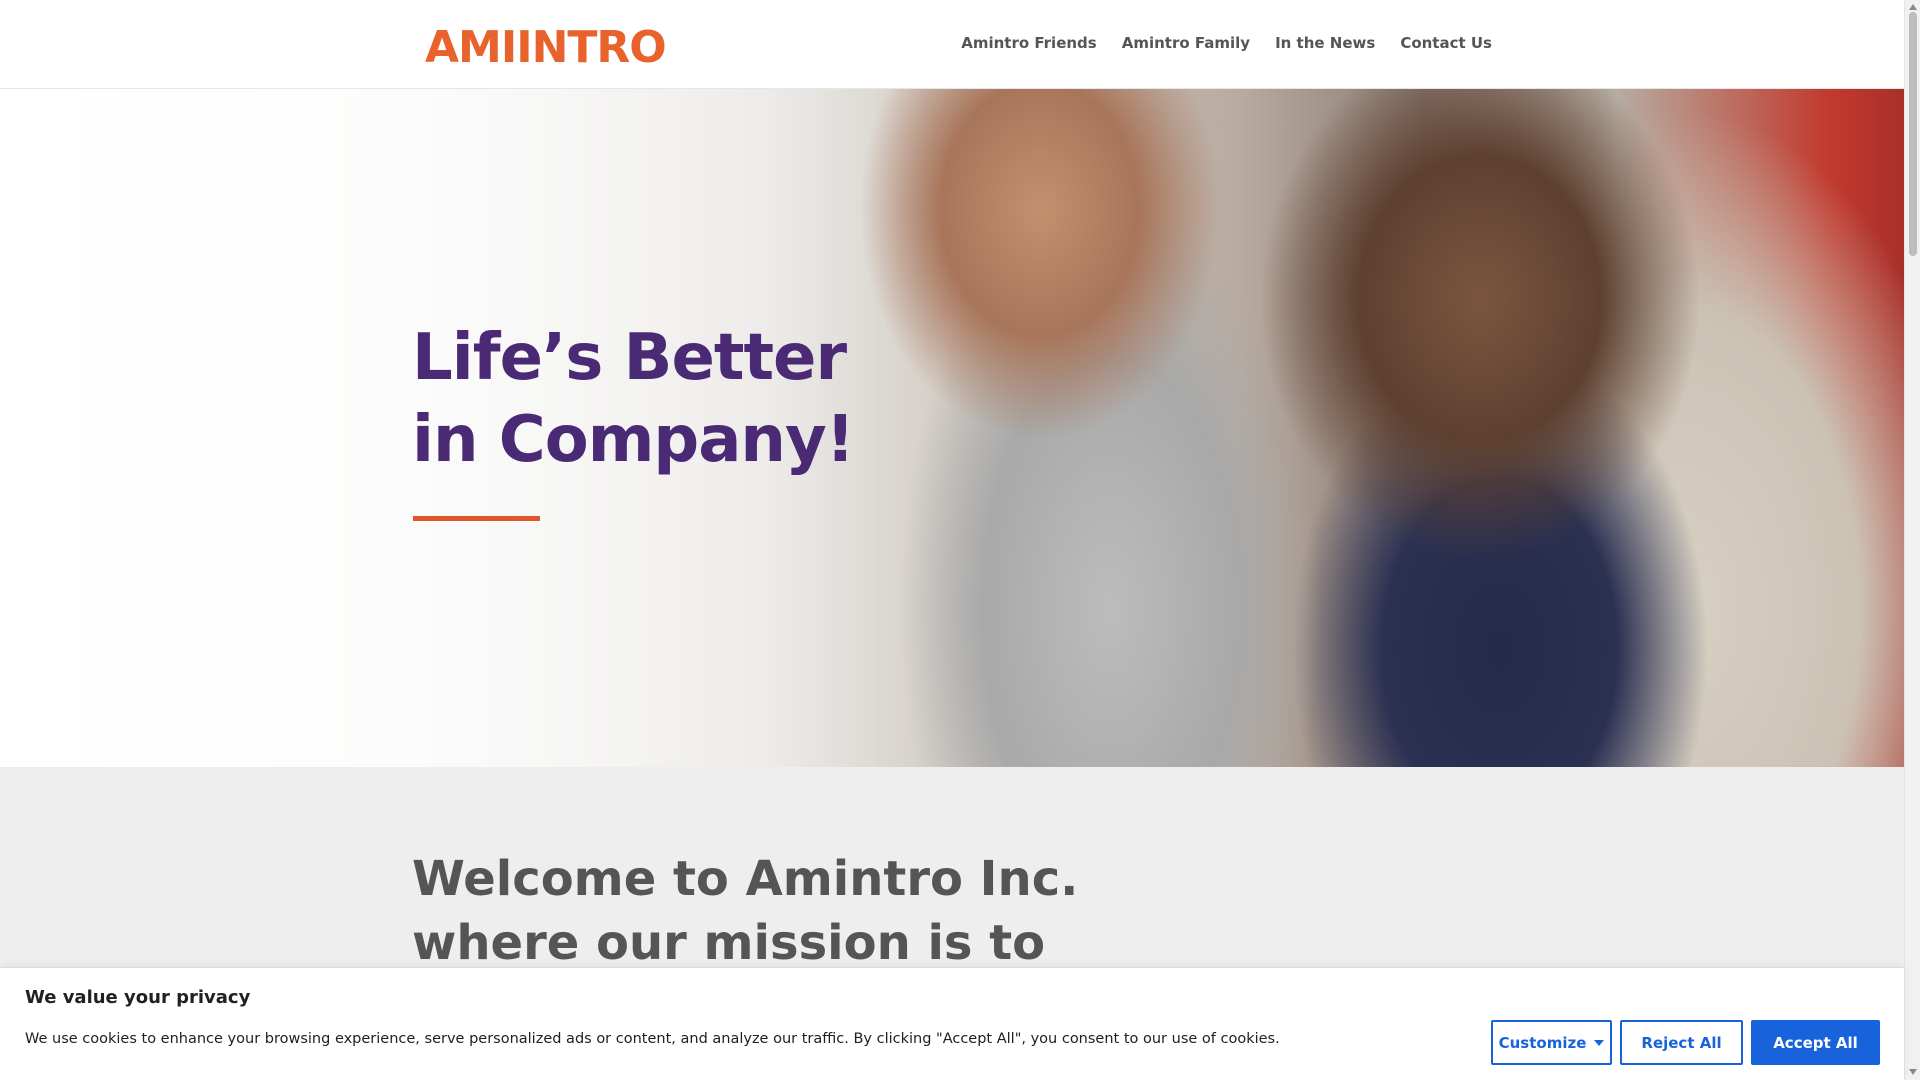 Image resolution: width=1920 pixels, height=1080 pixels. Describe the element at coordinates (1325, 43) in the screenshot. I see `nav-in-the-news: In the News` at that location.